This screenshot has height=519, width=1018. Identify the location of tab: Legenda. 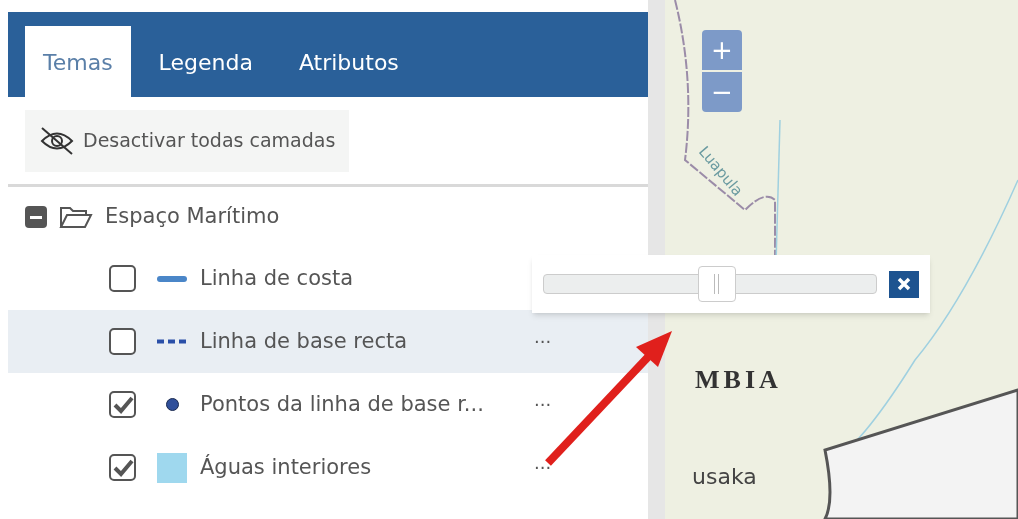
(205, 61).